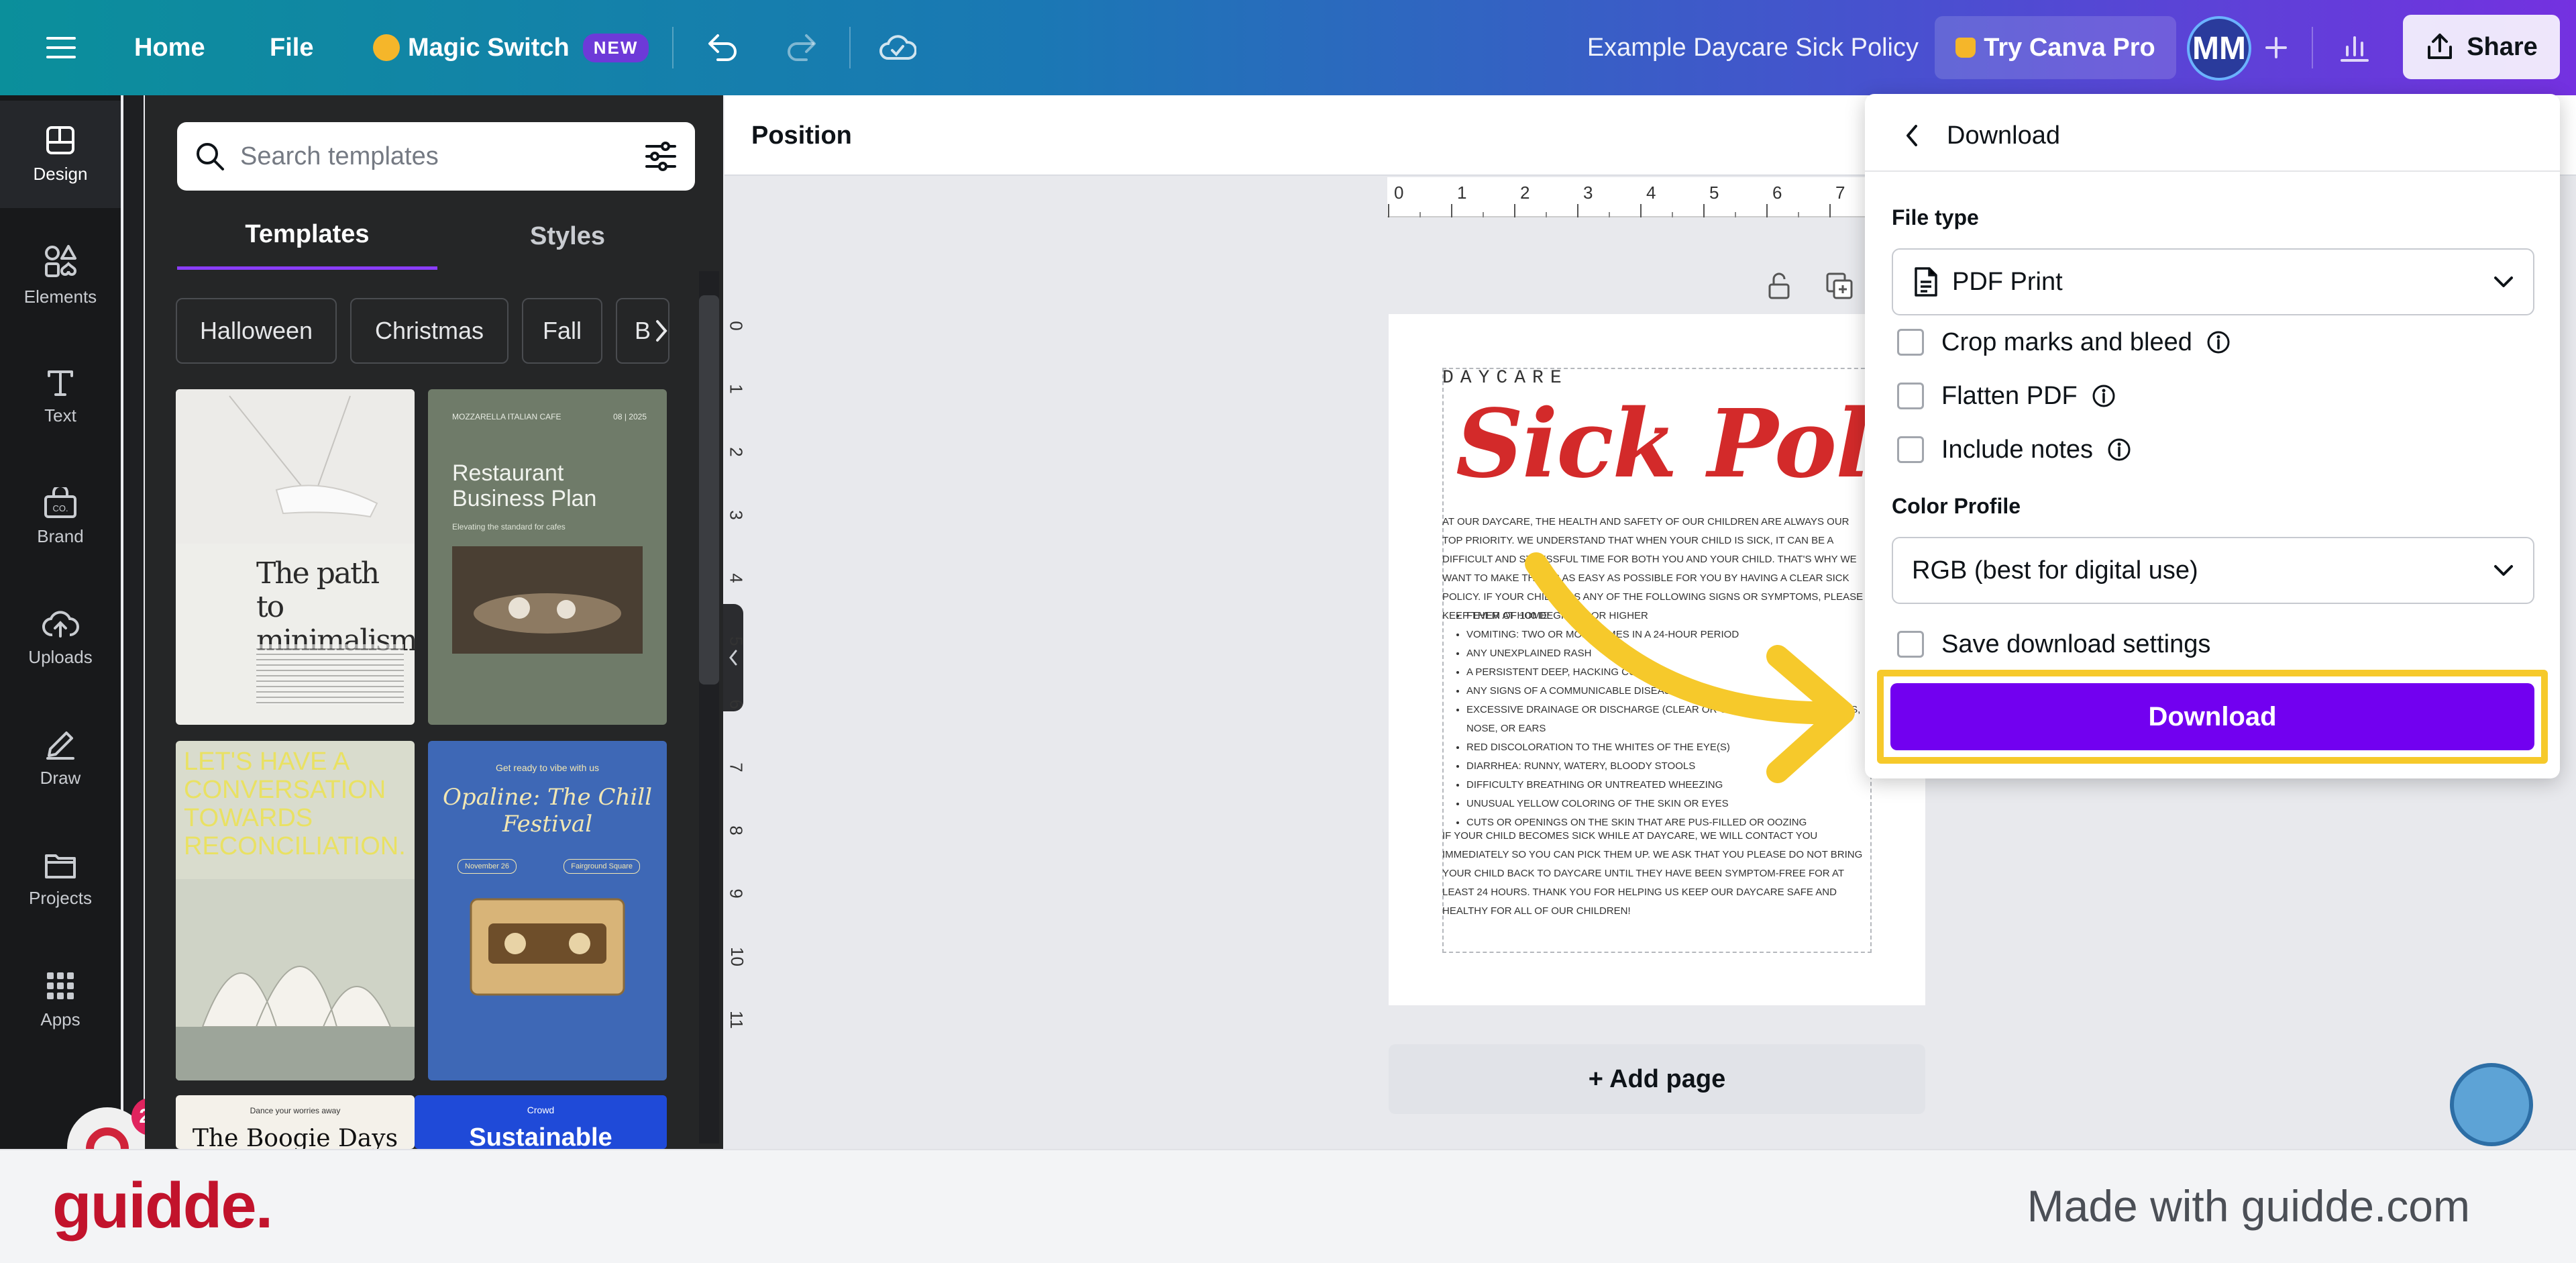 The height and width of the screenshot is (1263, 2576). What do you see at coordinates (1657, 1079) in the screenshot?
I see `add-page-button: + Add page` at bounding box center [1657, 1079].